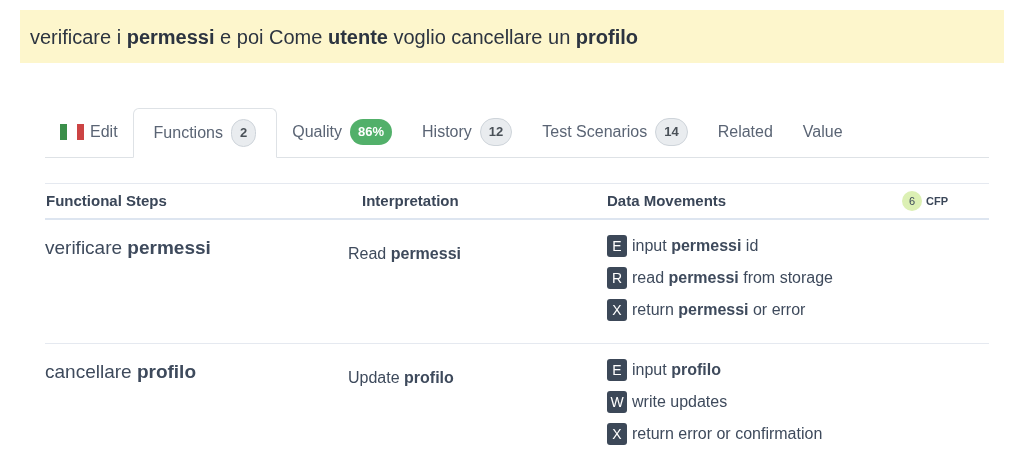 Image resolution: width=1024 pixels, height=466 pixels. I want to click on step-cell-text: verificare permessi, so click(128, 248).